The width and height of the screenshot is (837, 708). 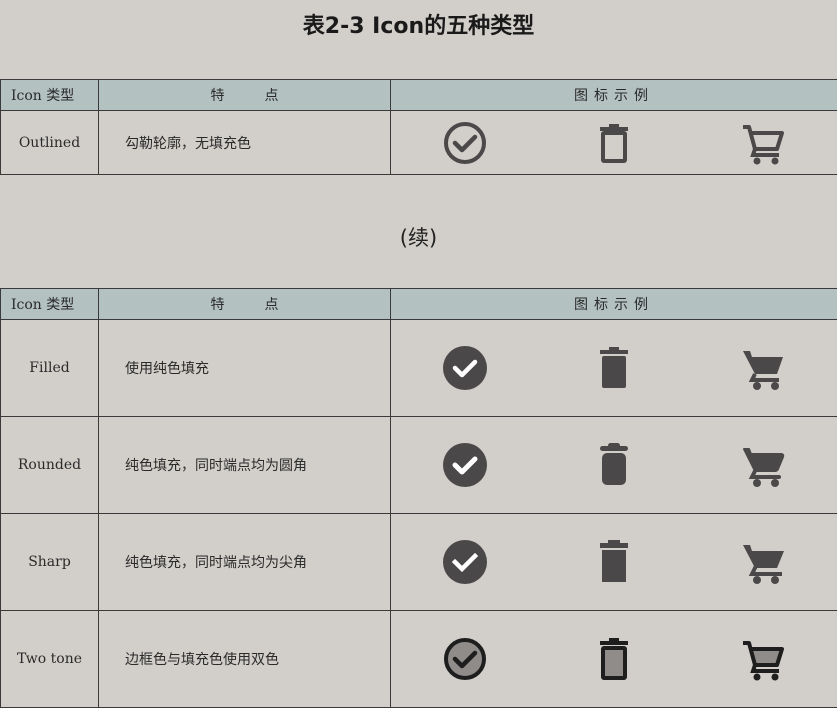 I want to click on table-row: Rounded 纯色填充，同时端点均为圆角, so click(x=418, y=465).